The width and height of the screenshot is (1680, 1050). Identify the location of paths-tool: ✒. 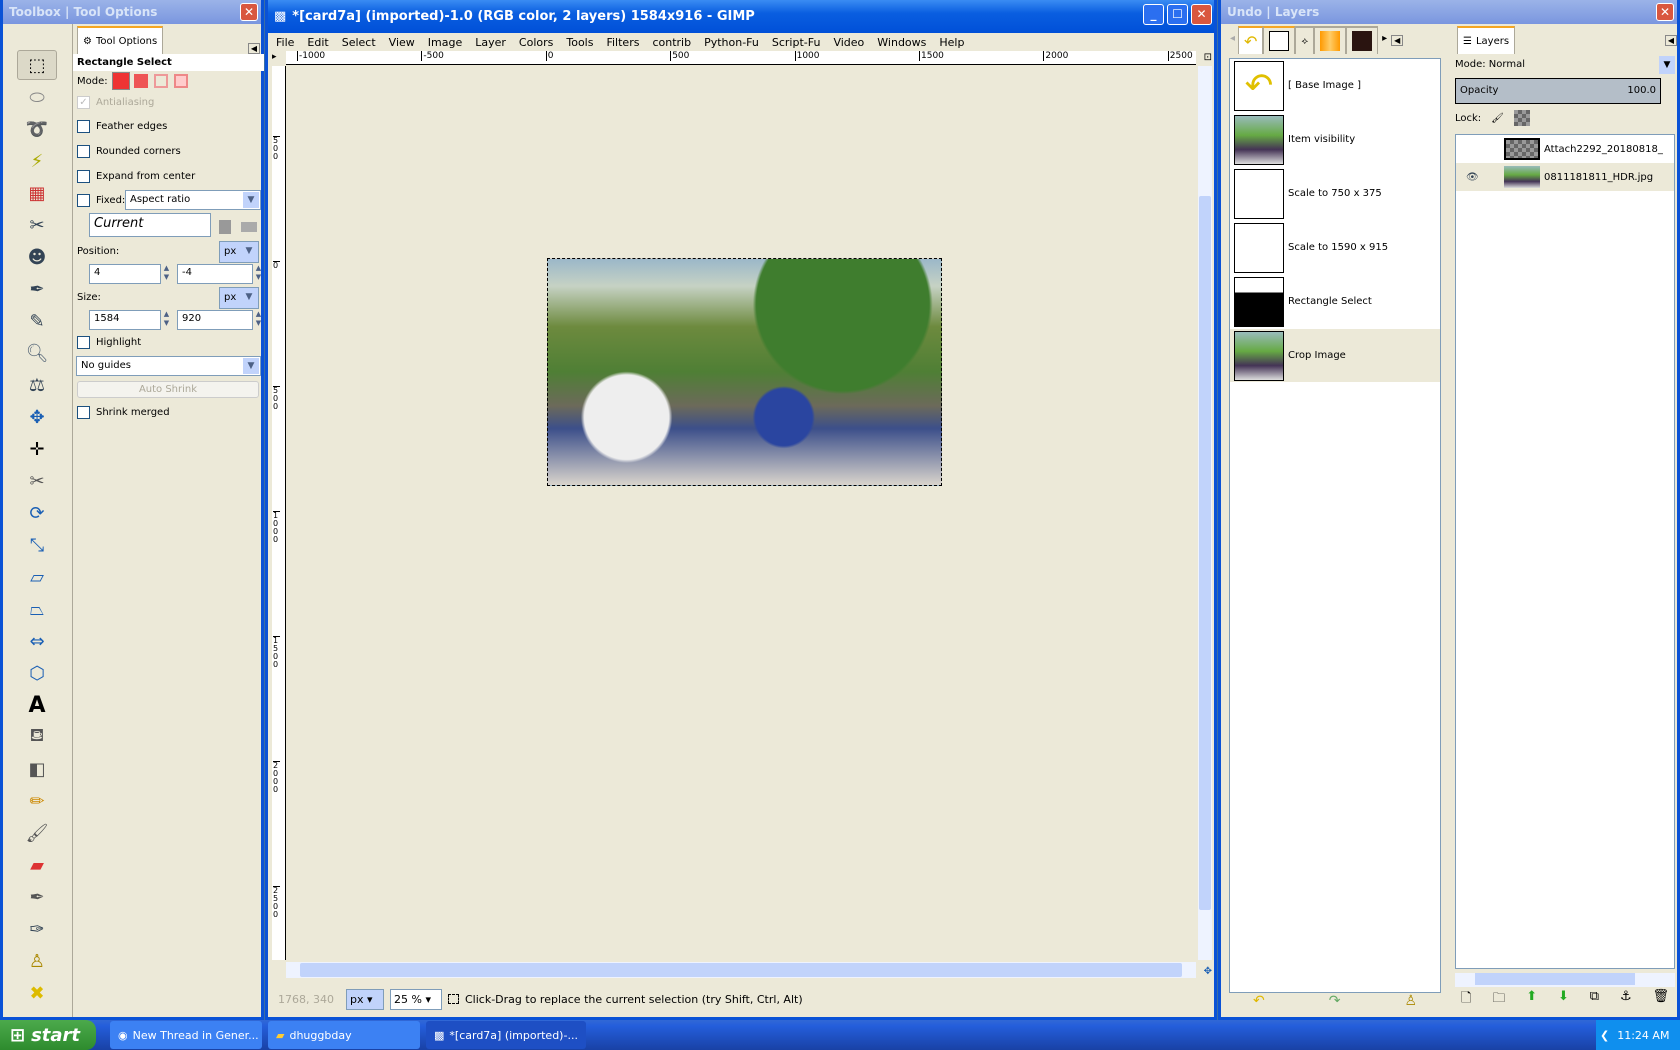
(37, 289).